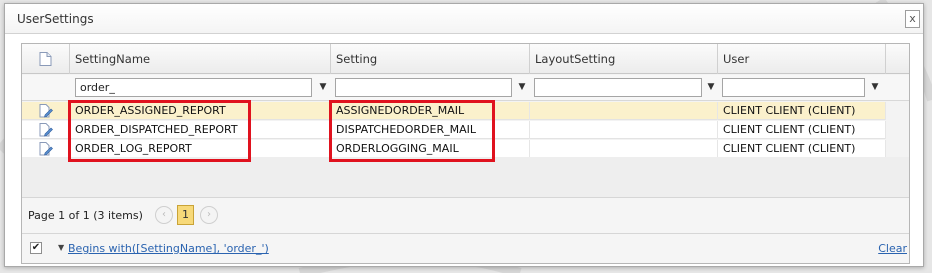  I want to click on filter-row: ▼ ▼ ▼ ▼, so click(465, 88).